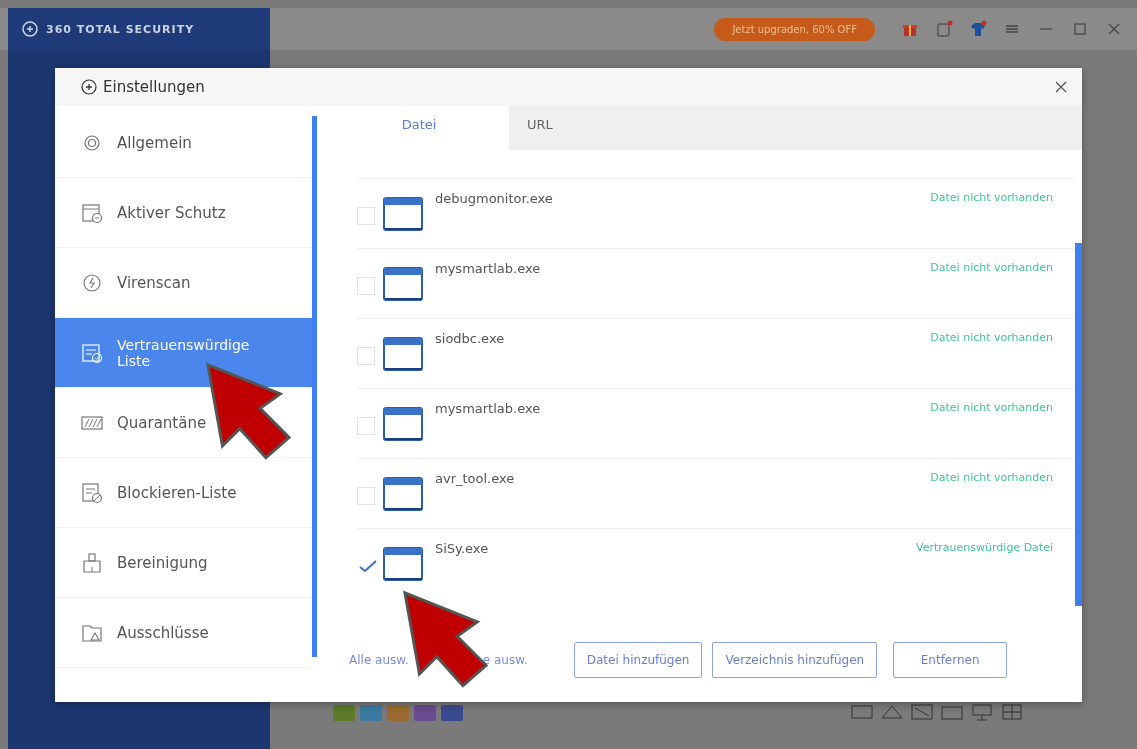 The image size is (1137, 749). Describe the element at coordinates (1061, 87) in the screenshot. I see `close-icon` at that location.